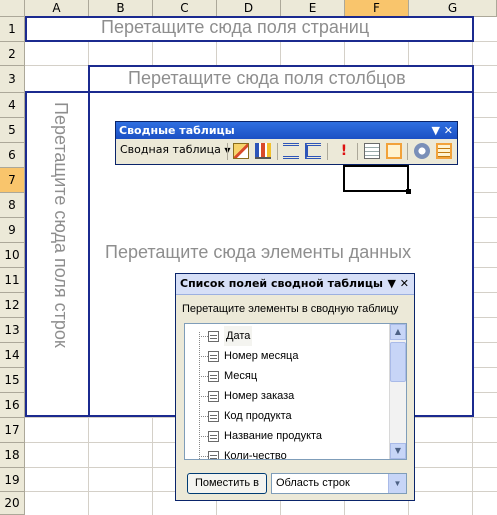 Image resolution: width=497 pixels, height=515 pixels. What do you see at coordinates (12, 255) in the screenshot?
I see `row-header-10: 10` at bounding box center [12, 255].